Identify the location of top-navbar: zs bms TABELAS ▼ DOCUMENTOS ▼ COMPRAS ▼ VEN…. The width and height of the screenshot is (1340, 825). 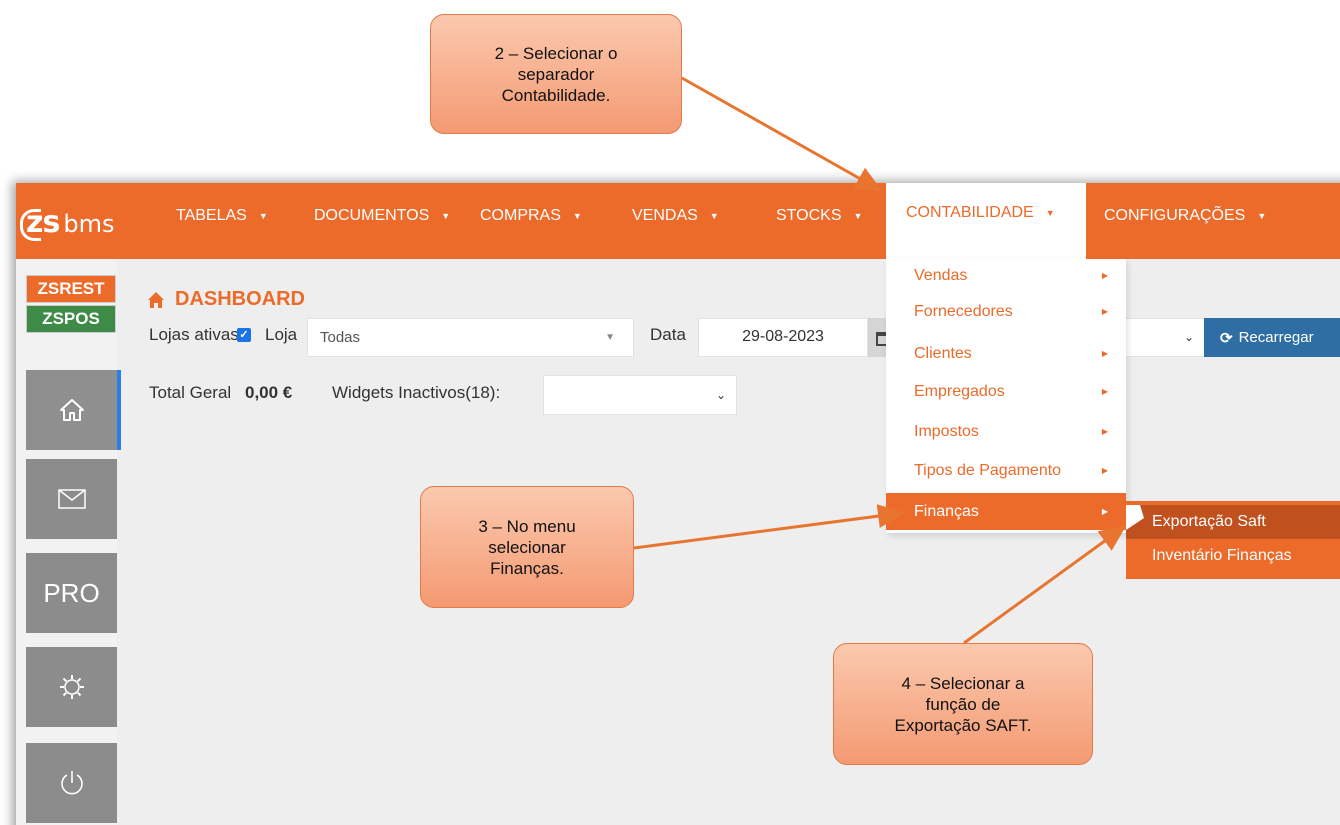
(678, 221).